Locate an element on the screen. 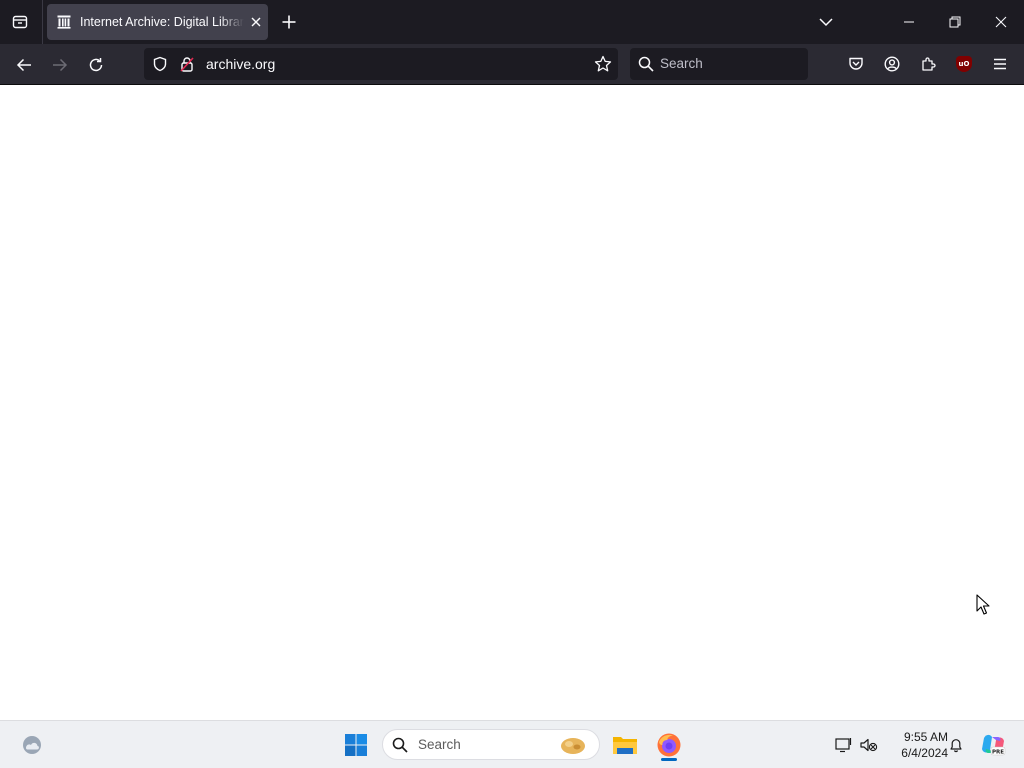 Image resolution: width=1024 pixels, height=768 pixels. taskbar-search-box: Search is located at coordinates (491, 744).